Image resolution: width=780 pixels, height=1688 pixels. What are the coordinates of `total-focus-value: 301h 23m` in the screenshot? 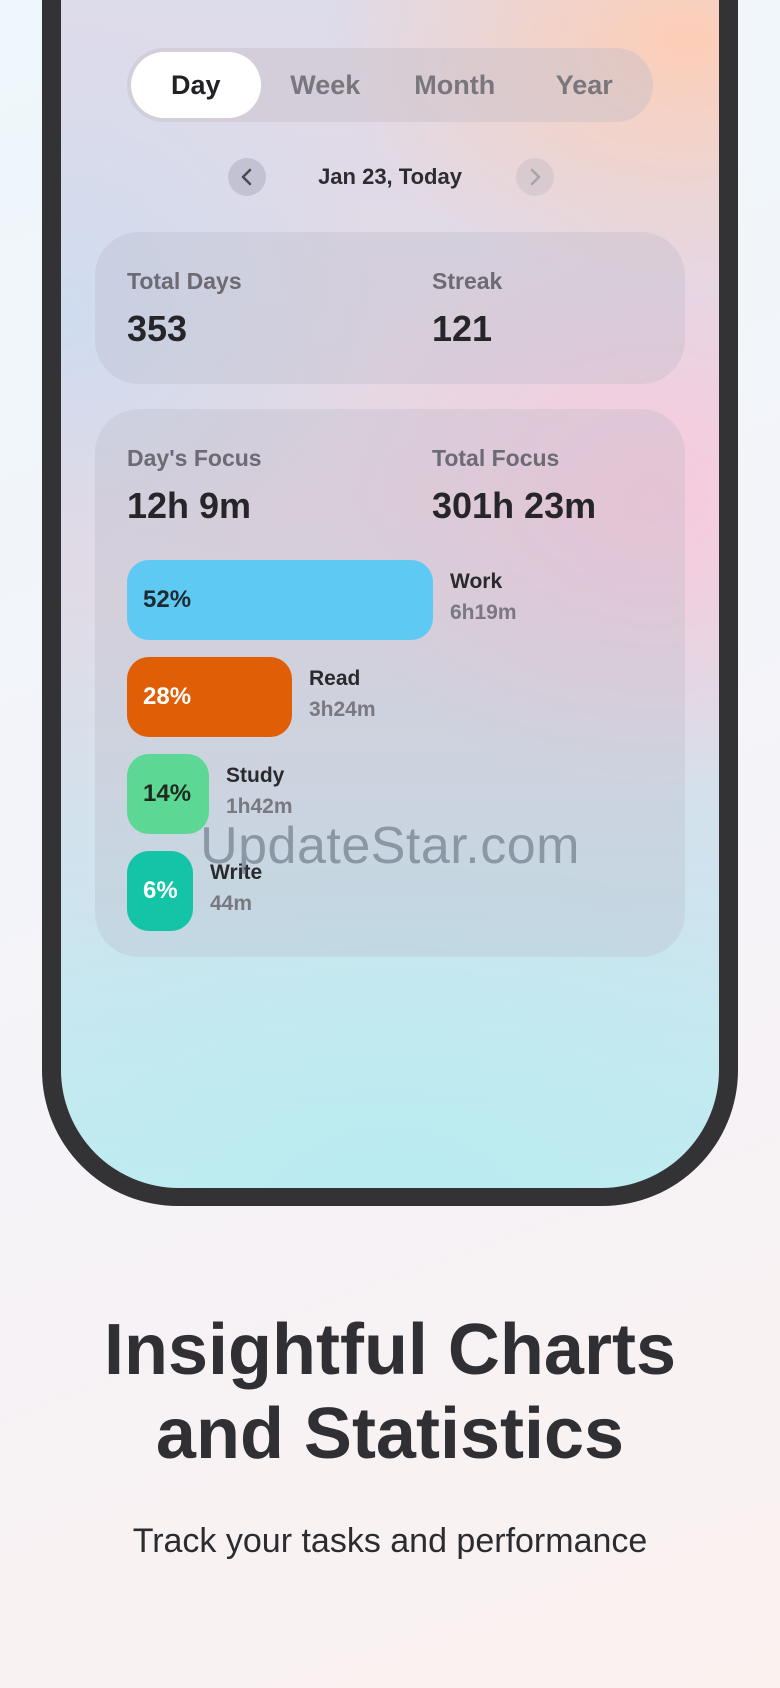 It's located at (514, 505).